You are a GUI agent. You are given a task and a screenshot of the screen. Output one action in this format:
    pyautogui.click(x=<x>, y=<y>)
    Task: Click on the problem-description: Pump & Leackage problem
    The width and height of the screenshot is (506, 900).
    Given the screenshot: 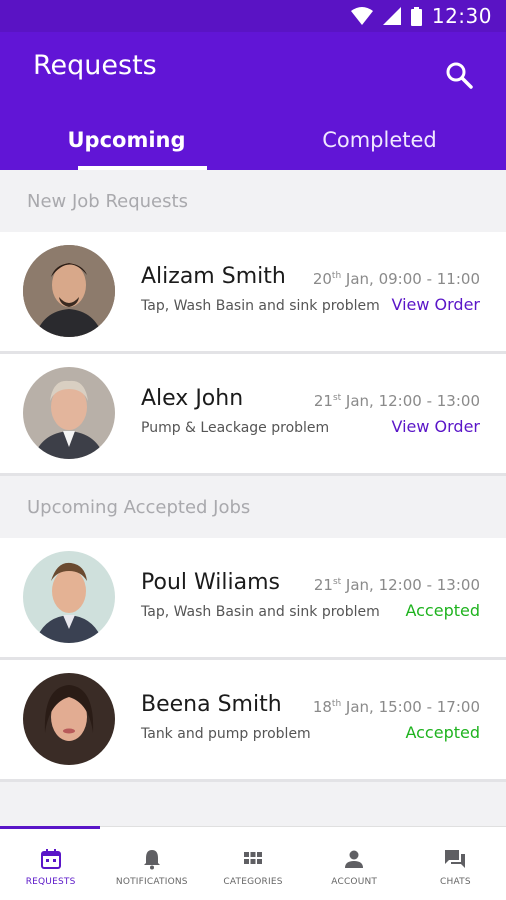 What is the action you would take?
    pyautogui.click(x=235, y=428)
    